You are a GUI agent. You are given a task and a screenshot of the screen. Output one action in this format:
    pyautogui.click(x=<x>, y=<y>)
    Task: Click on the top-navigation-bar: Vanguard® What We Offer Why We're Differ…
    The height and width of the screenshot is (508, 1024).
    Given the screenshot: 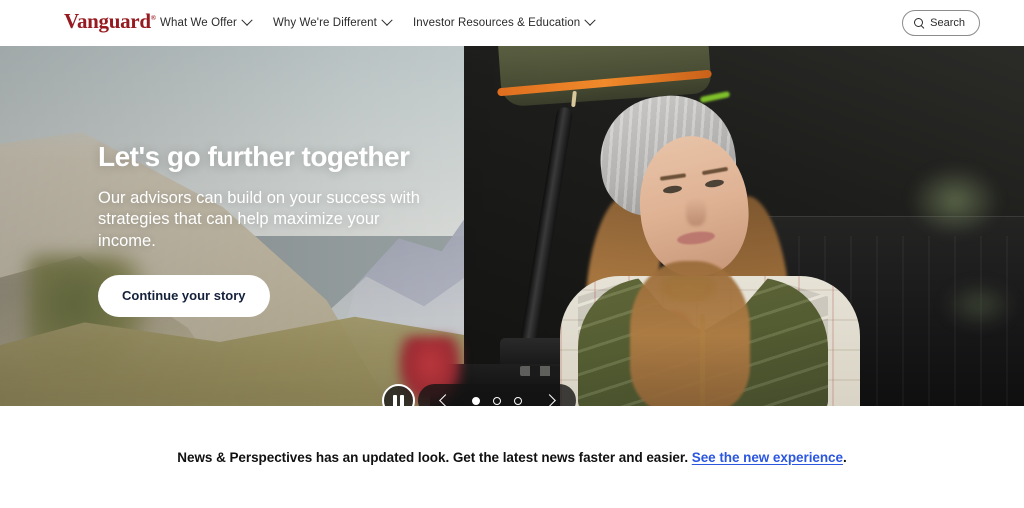 What is the action you would take?
    pyautogui.click(x=512, y=23)
    